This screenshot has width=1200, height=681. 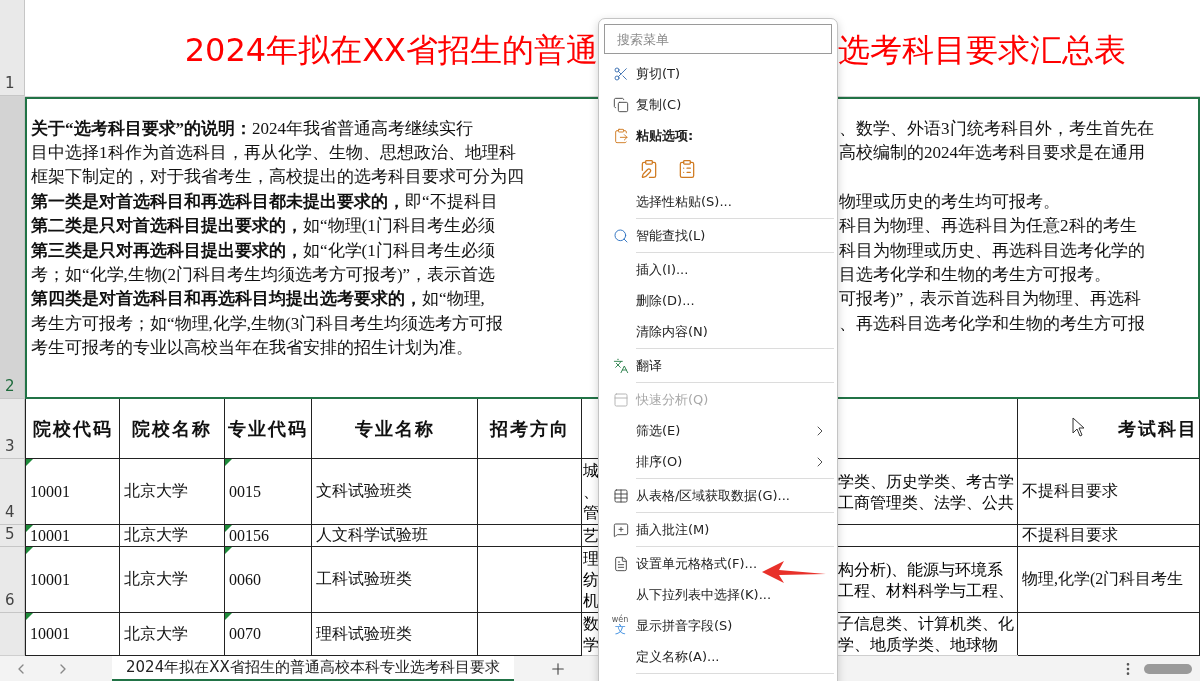 What do you see at coordinates (530, 429) in the screenshot?
I see `column-header: 招考方向` at bounding box center [530, 429].